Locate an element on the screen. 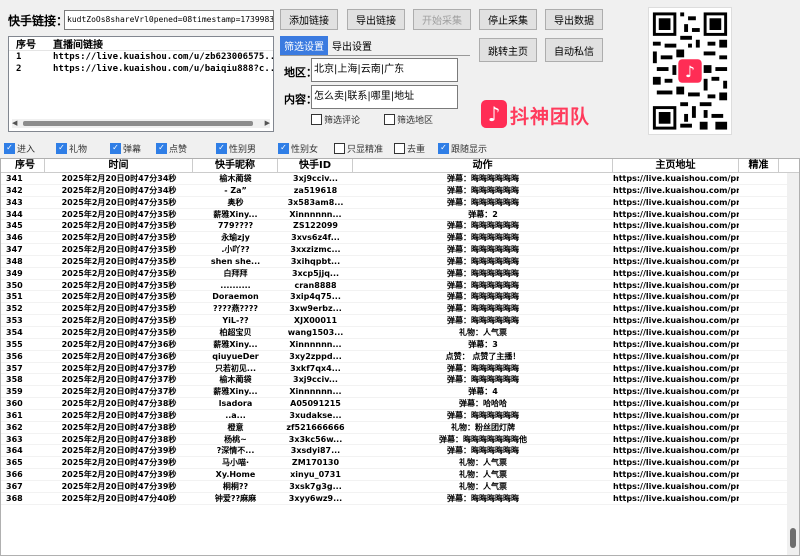 Image resolution: width=800 pixels, height=556 pixels. check-gift: ✓ 礼物 is located at coordinates (71, 148).